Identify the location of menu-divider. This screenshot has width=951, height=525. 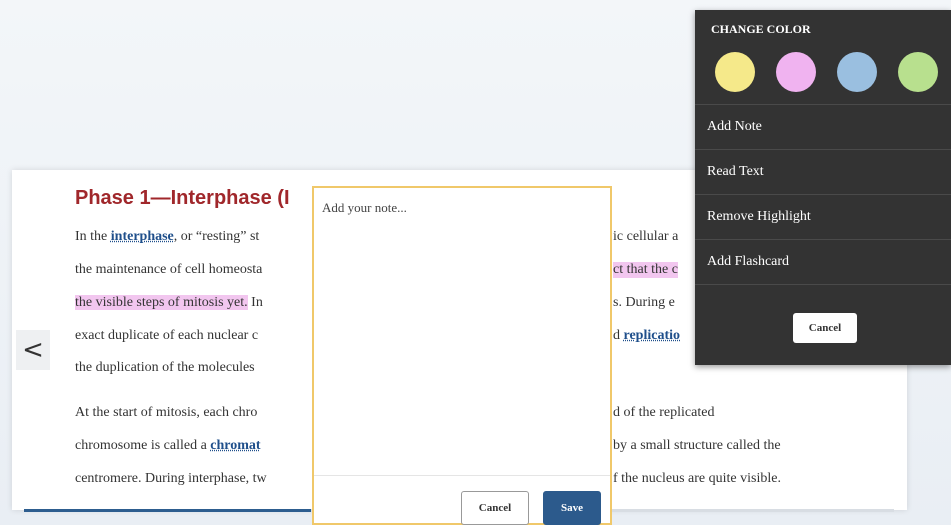
(823, 284).